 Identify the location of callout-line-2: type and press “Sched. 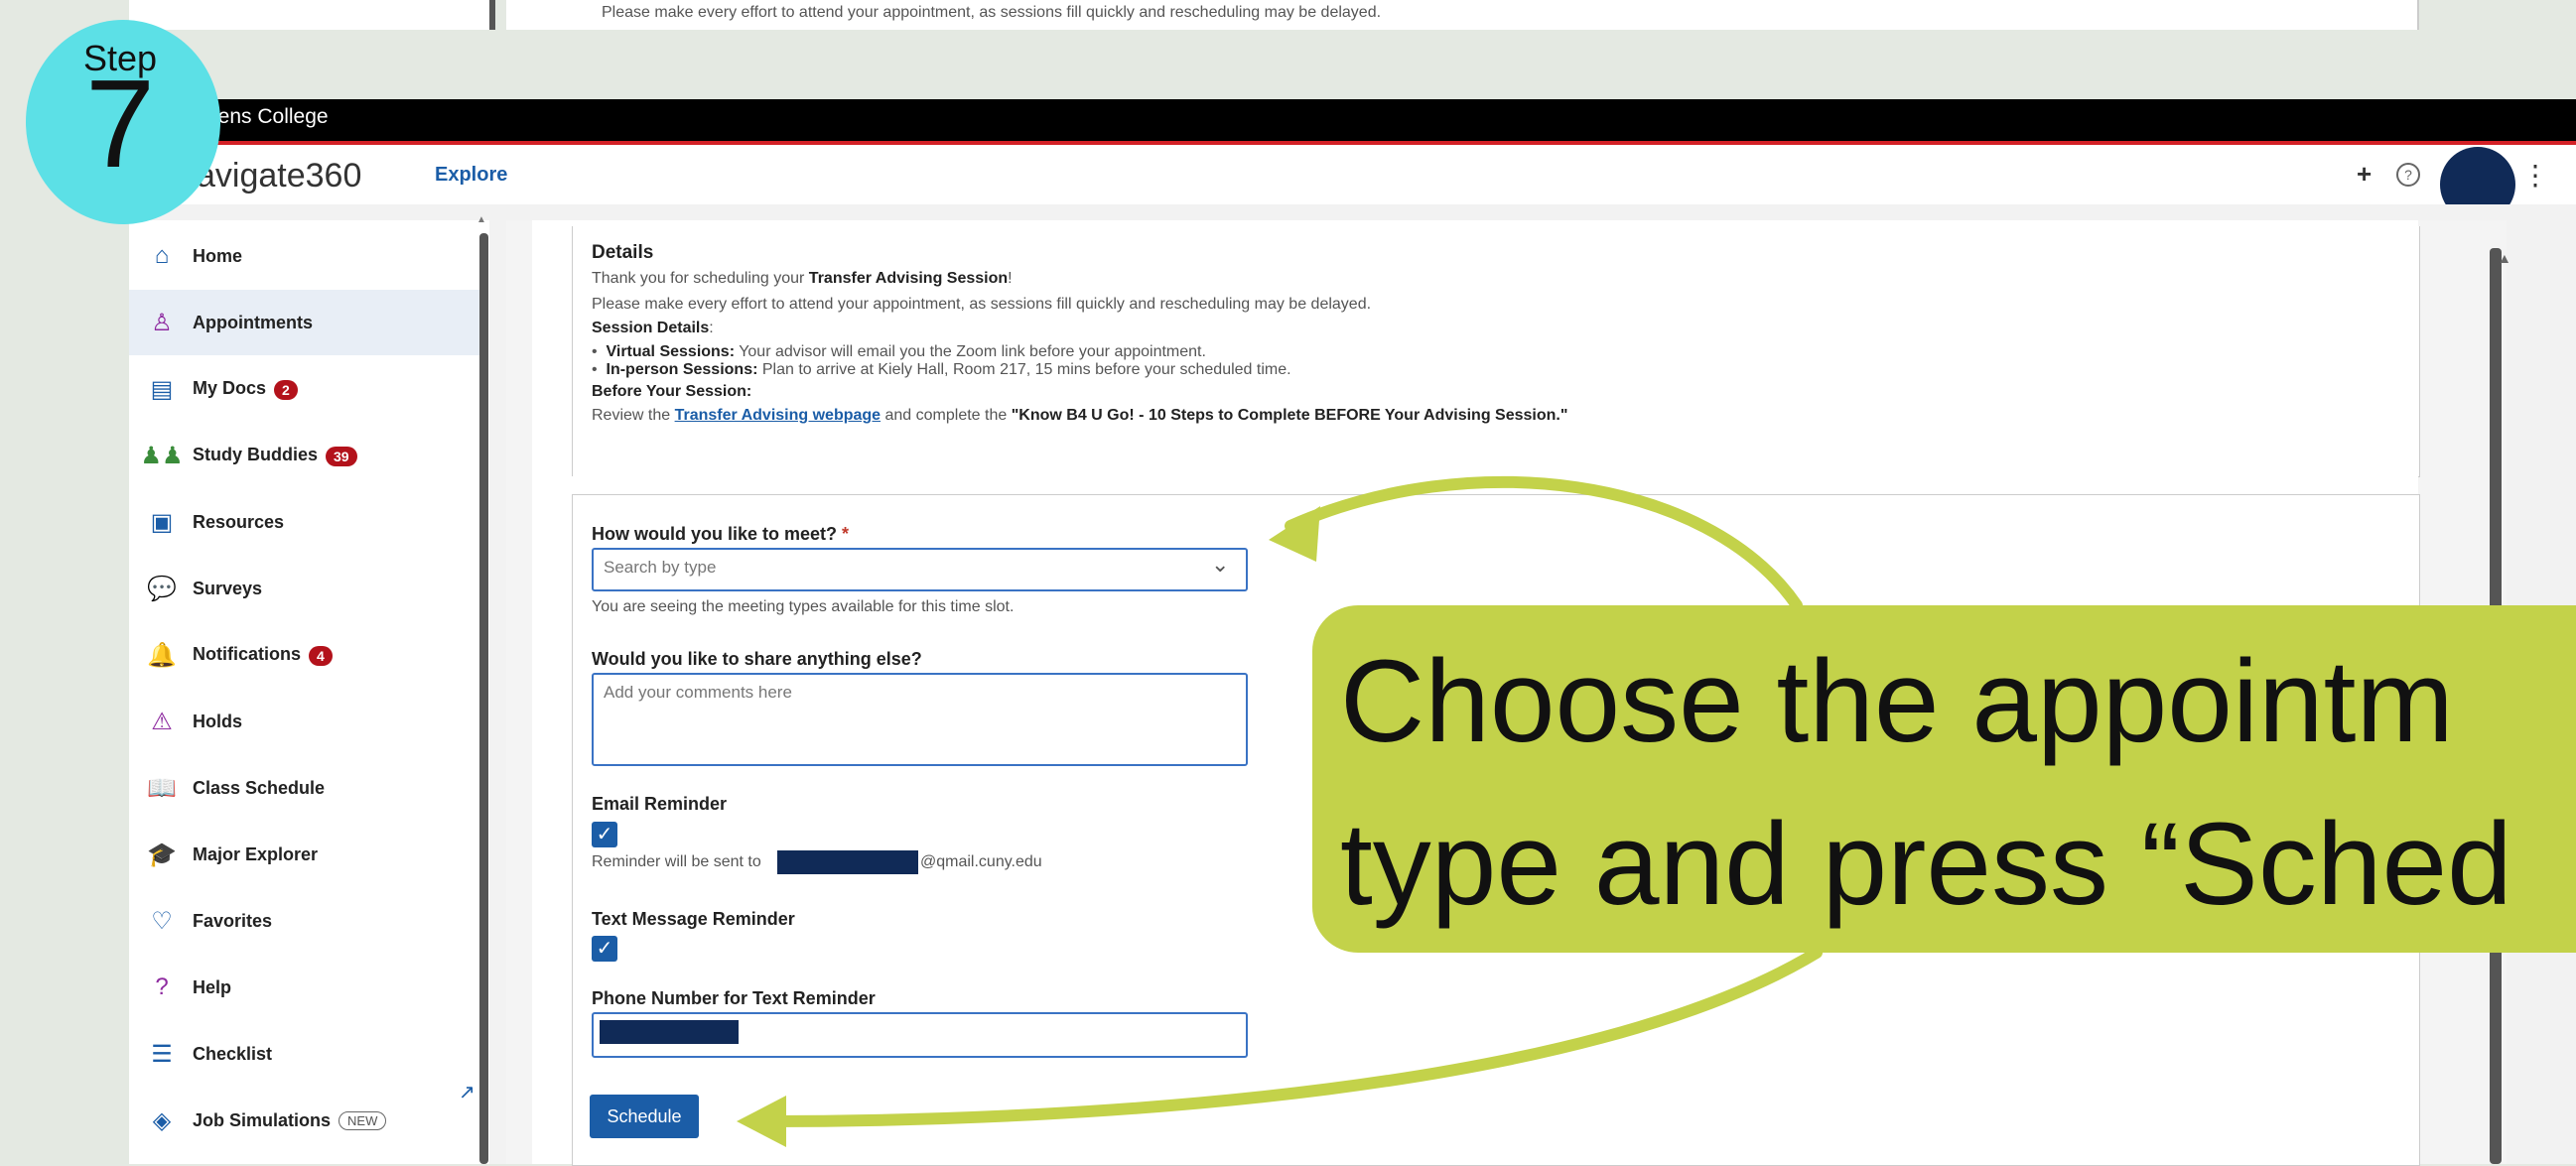
(1926, 864).